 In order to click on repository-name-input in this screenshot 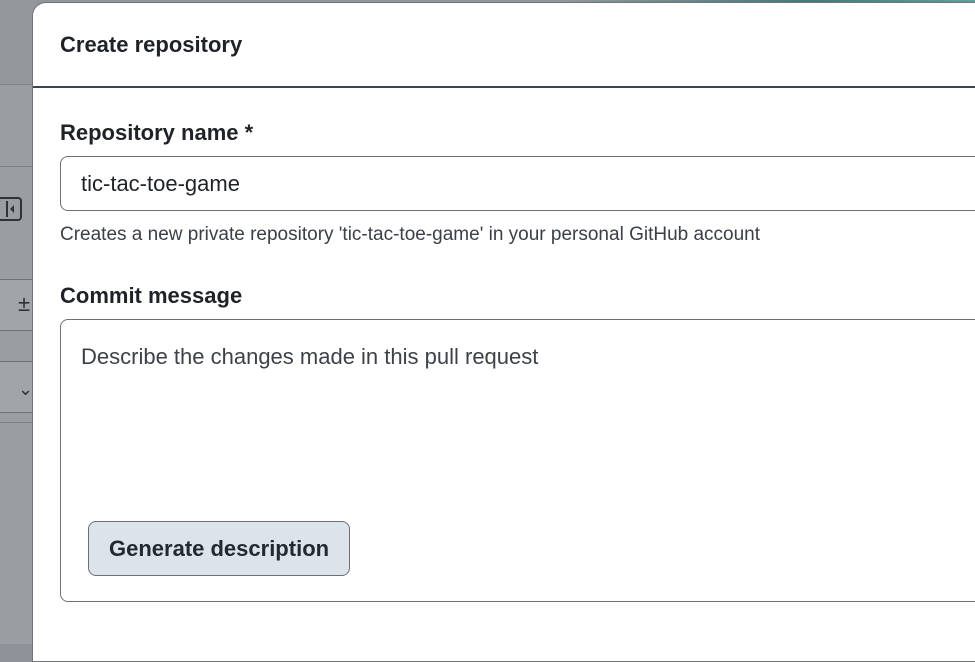, I will do `click(517, 183)`.